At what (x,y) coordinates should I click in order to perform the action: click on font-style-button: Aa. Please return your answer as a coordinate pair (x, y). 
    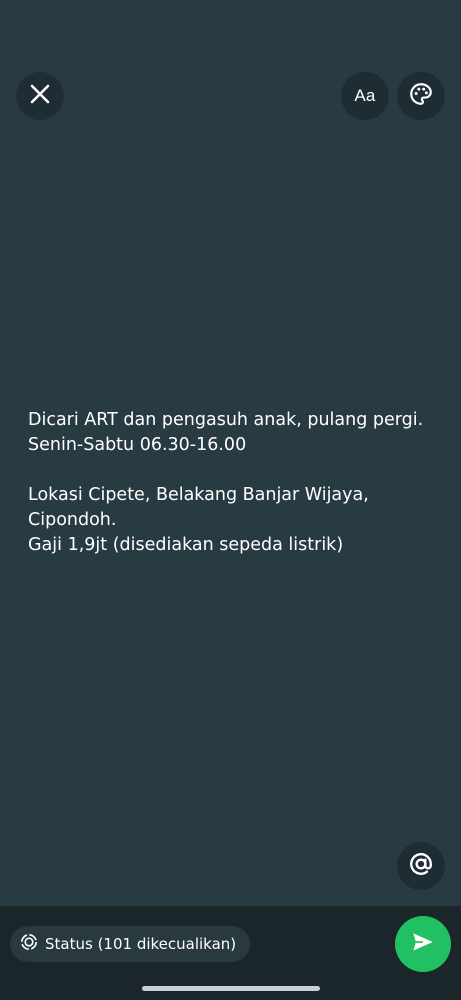
    Looking at the image, I should click on (365, 96).